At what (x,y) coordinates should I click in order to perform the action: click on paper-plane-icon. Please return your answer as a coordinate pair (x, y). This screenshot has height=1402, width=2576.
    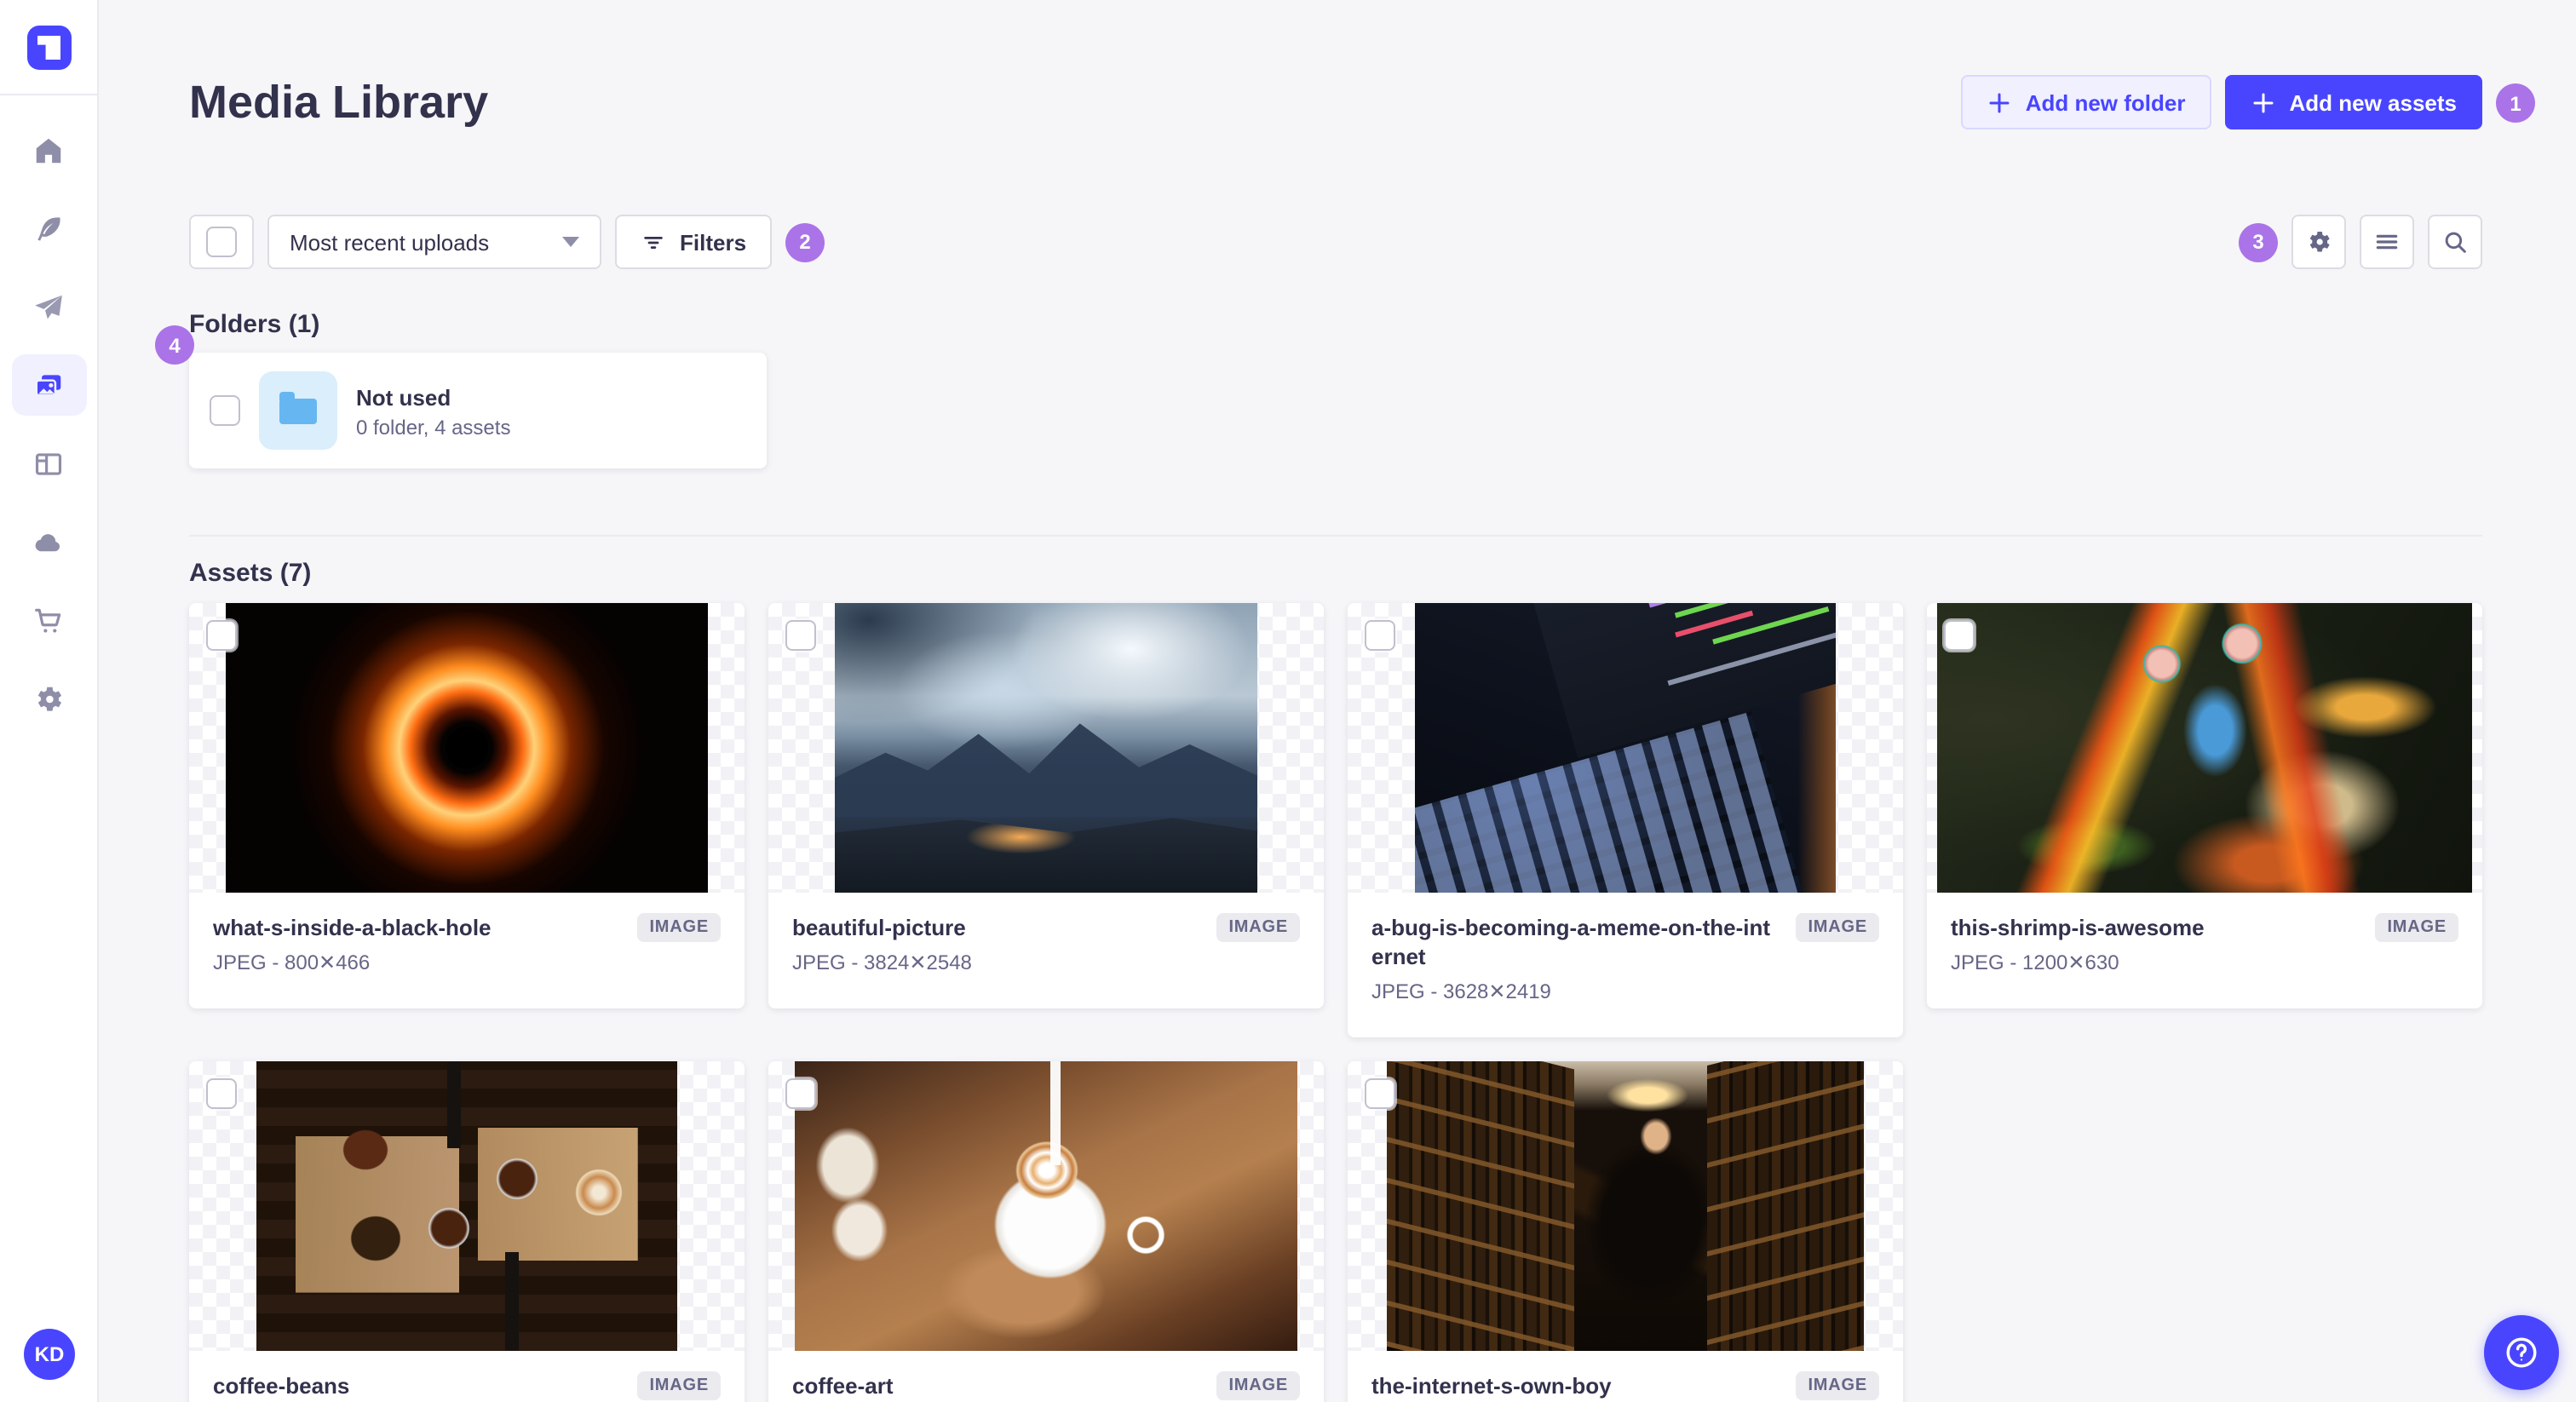
    Looking at the image, I should click on (49, 306).